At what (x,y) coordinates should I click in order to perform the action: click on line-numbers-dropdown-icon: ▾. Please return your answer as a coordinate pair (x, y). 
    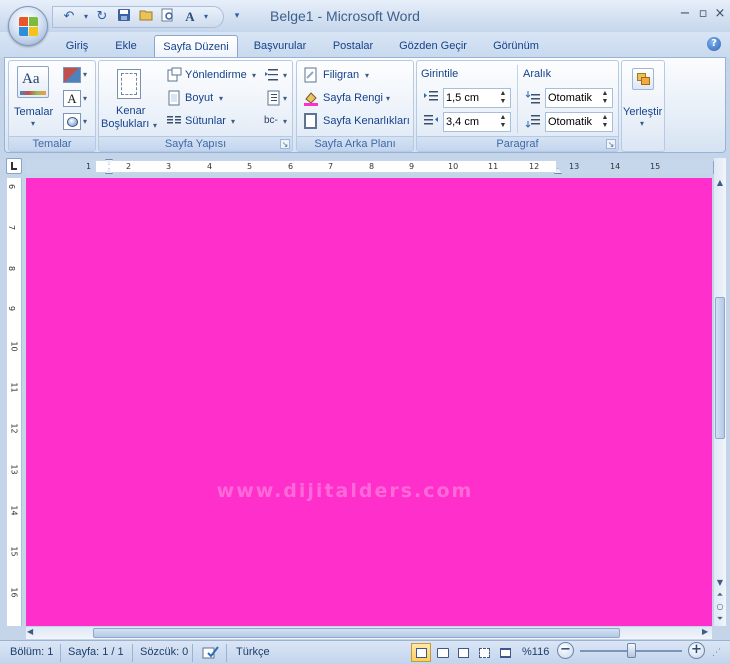
    Looking at the image, I should click on (285, 98).